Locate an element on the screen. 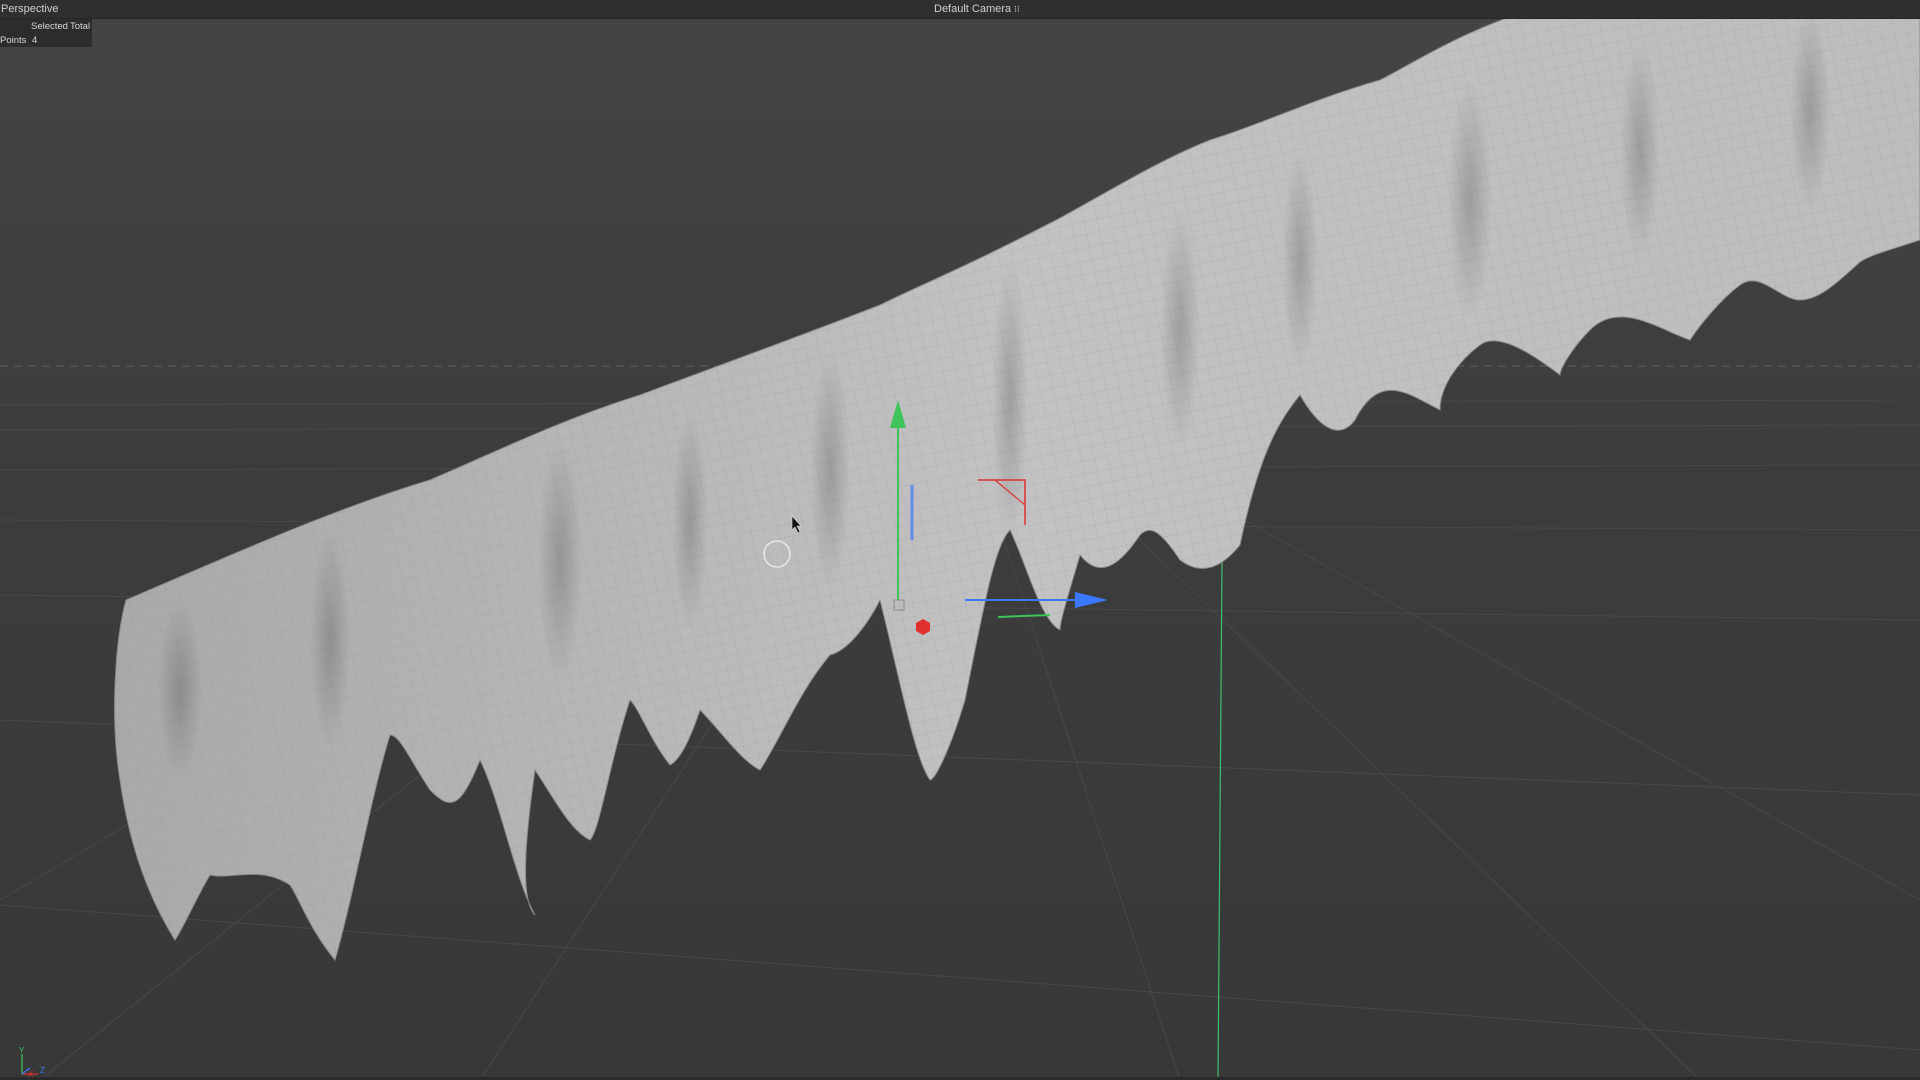  camera-label: Default Camera ⁝⁝ is located at coordinates (977, 9).